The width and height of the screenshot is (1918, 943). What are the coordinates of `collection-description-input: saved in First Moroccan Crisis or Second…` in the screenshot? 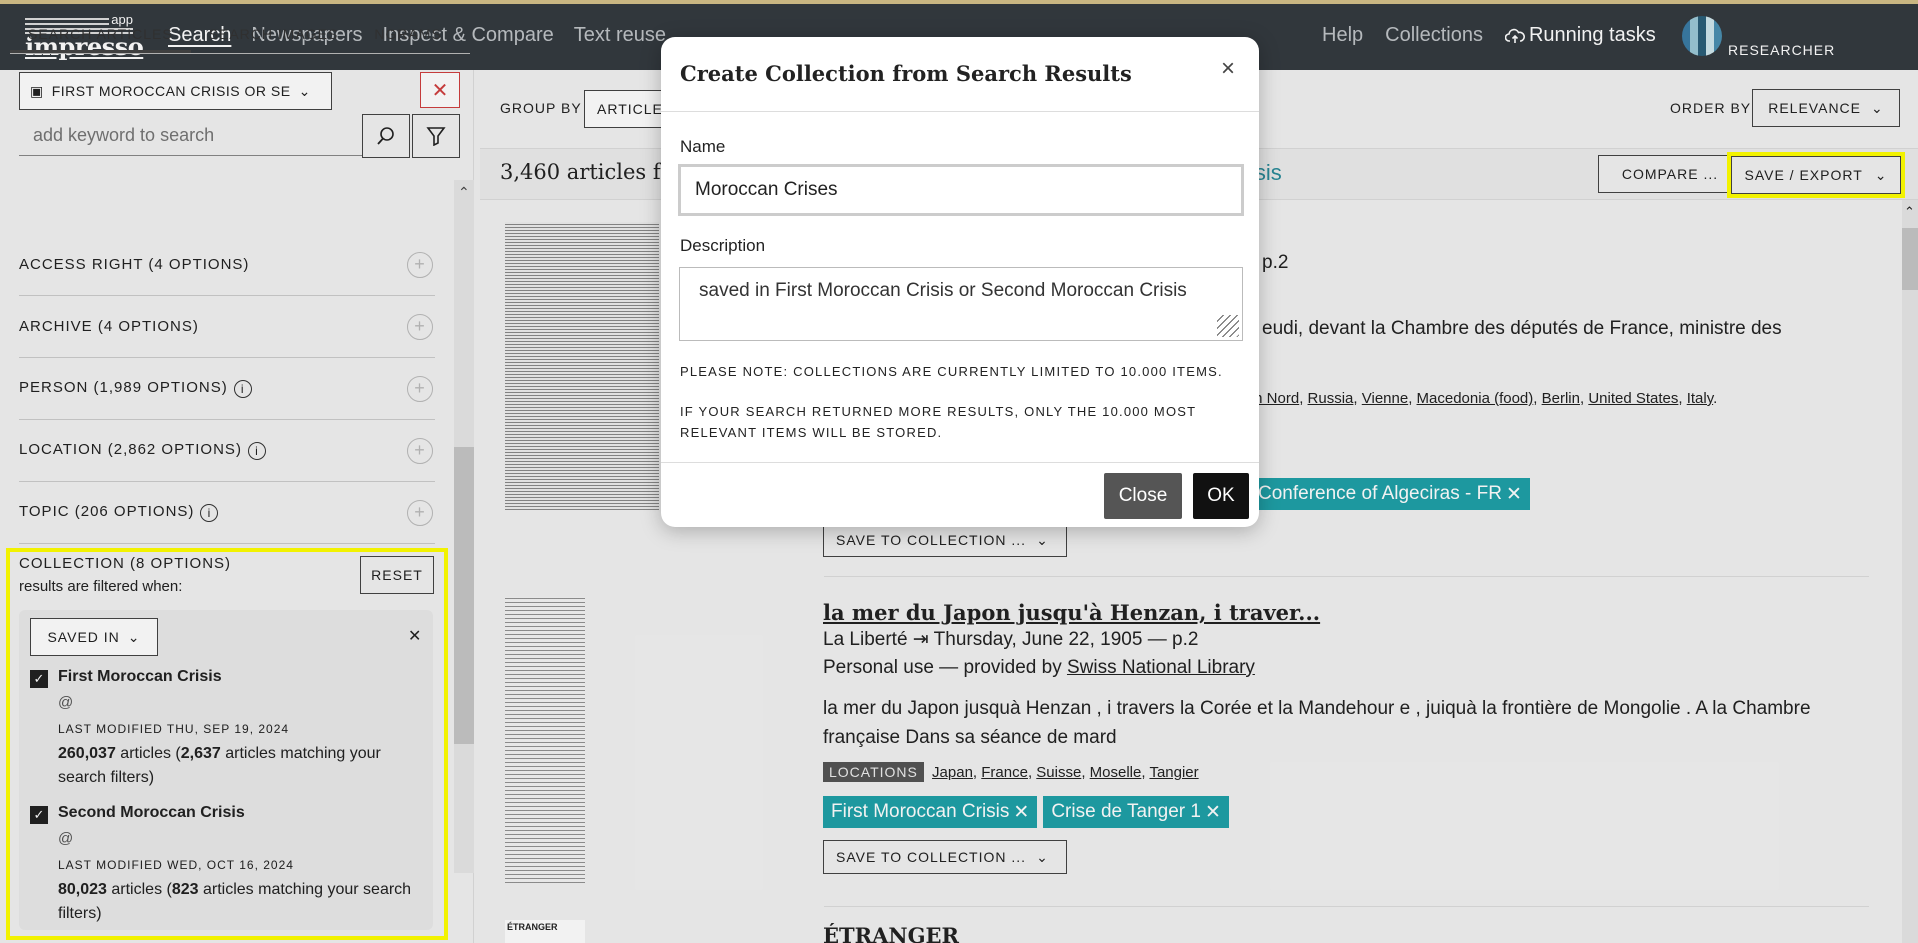 It's located at (961, 304).